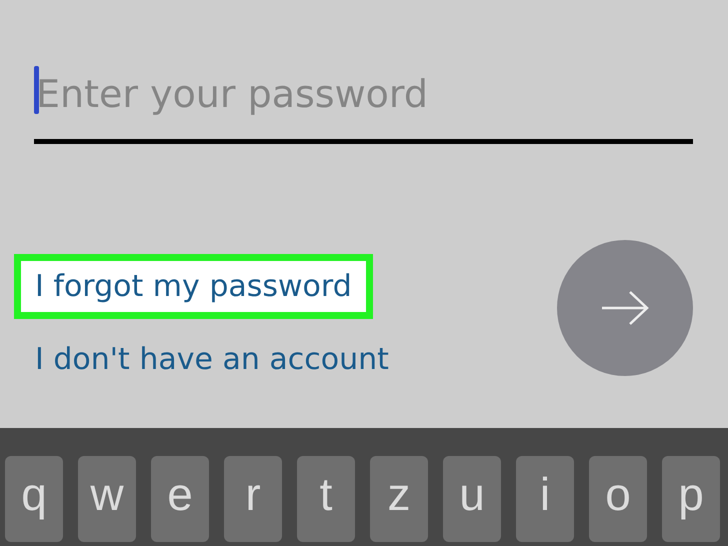 The width and height of the screenshot is (728, 546). Describe the element at coordinates (193, 286) in the screenshot. I see `link: I forgot my password` at that location.